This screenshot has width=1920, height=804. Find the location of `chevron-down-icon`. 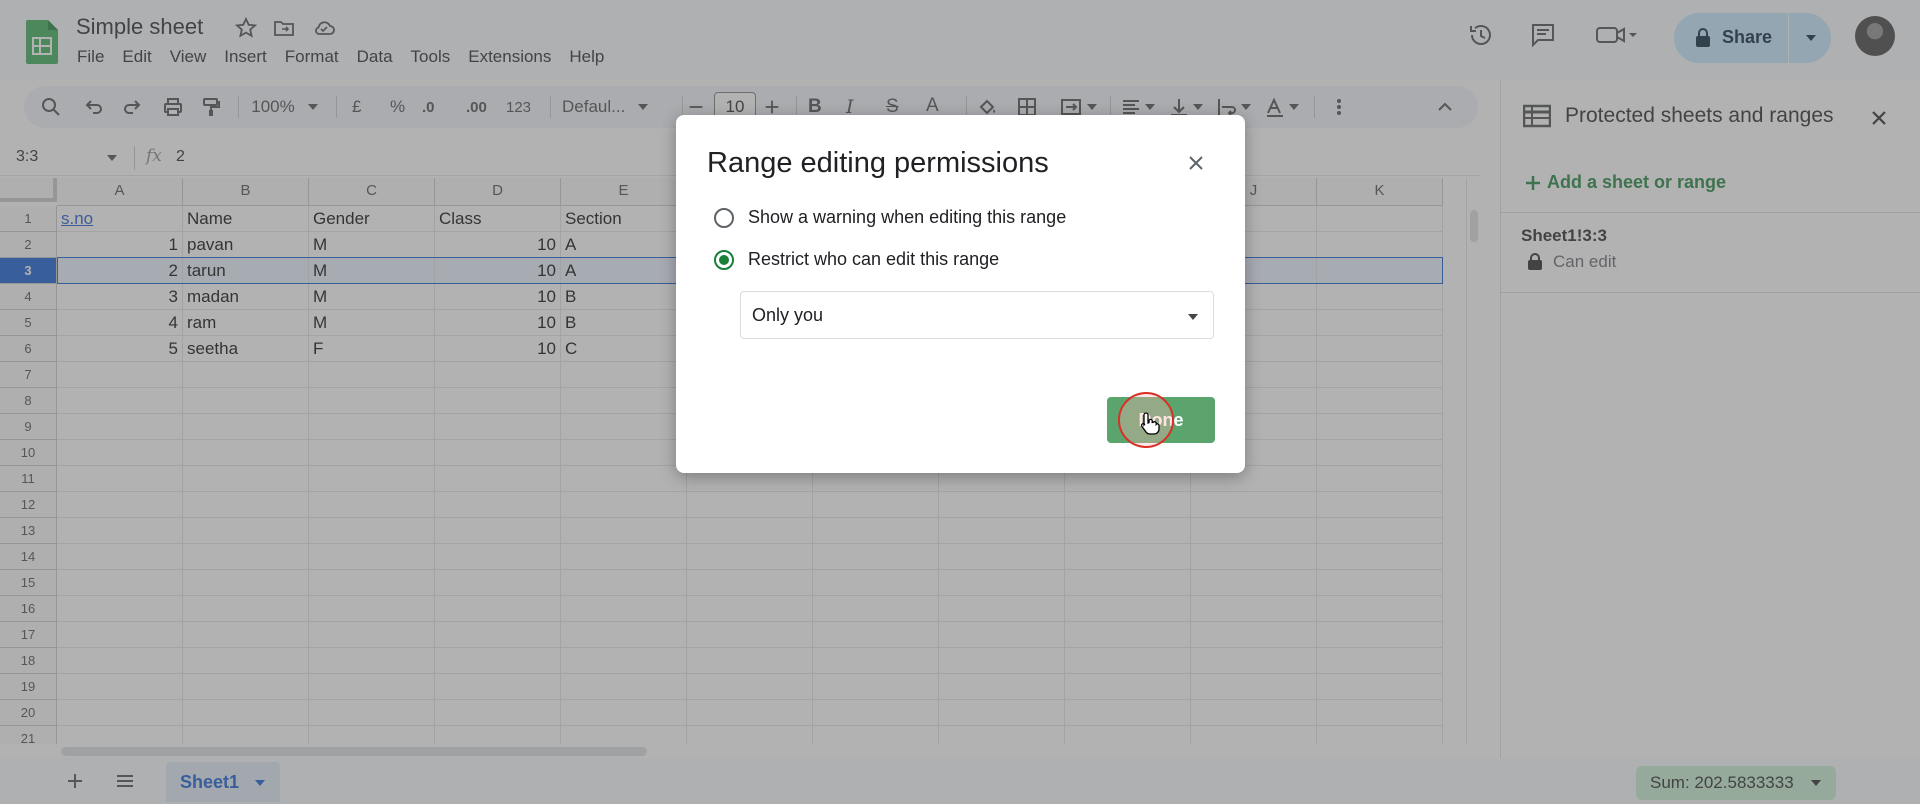

chevron-down-icon is located at coordinates (1193, 317).